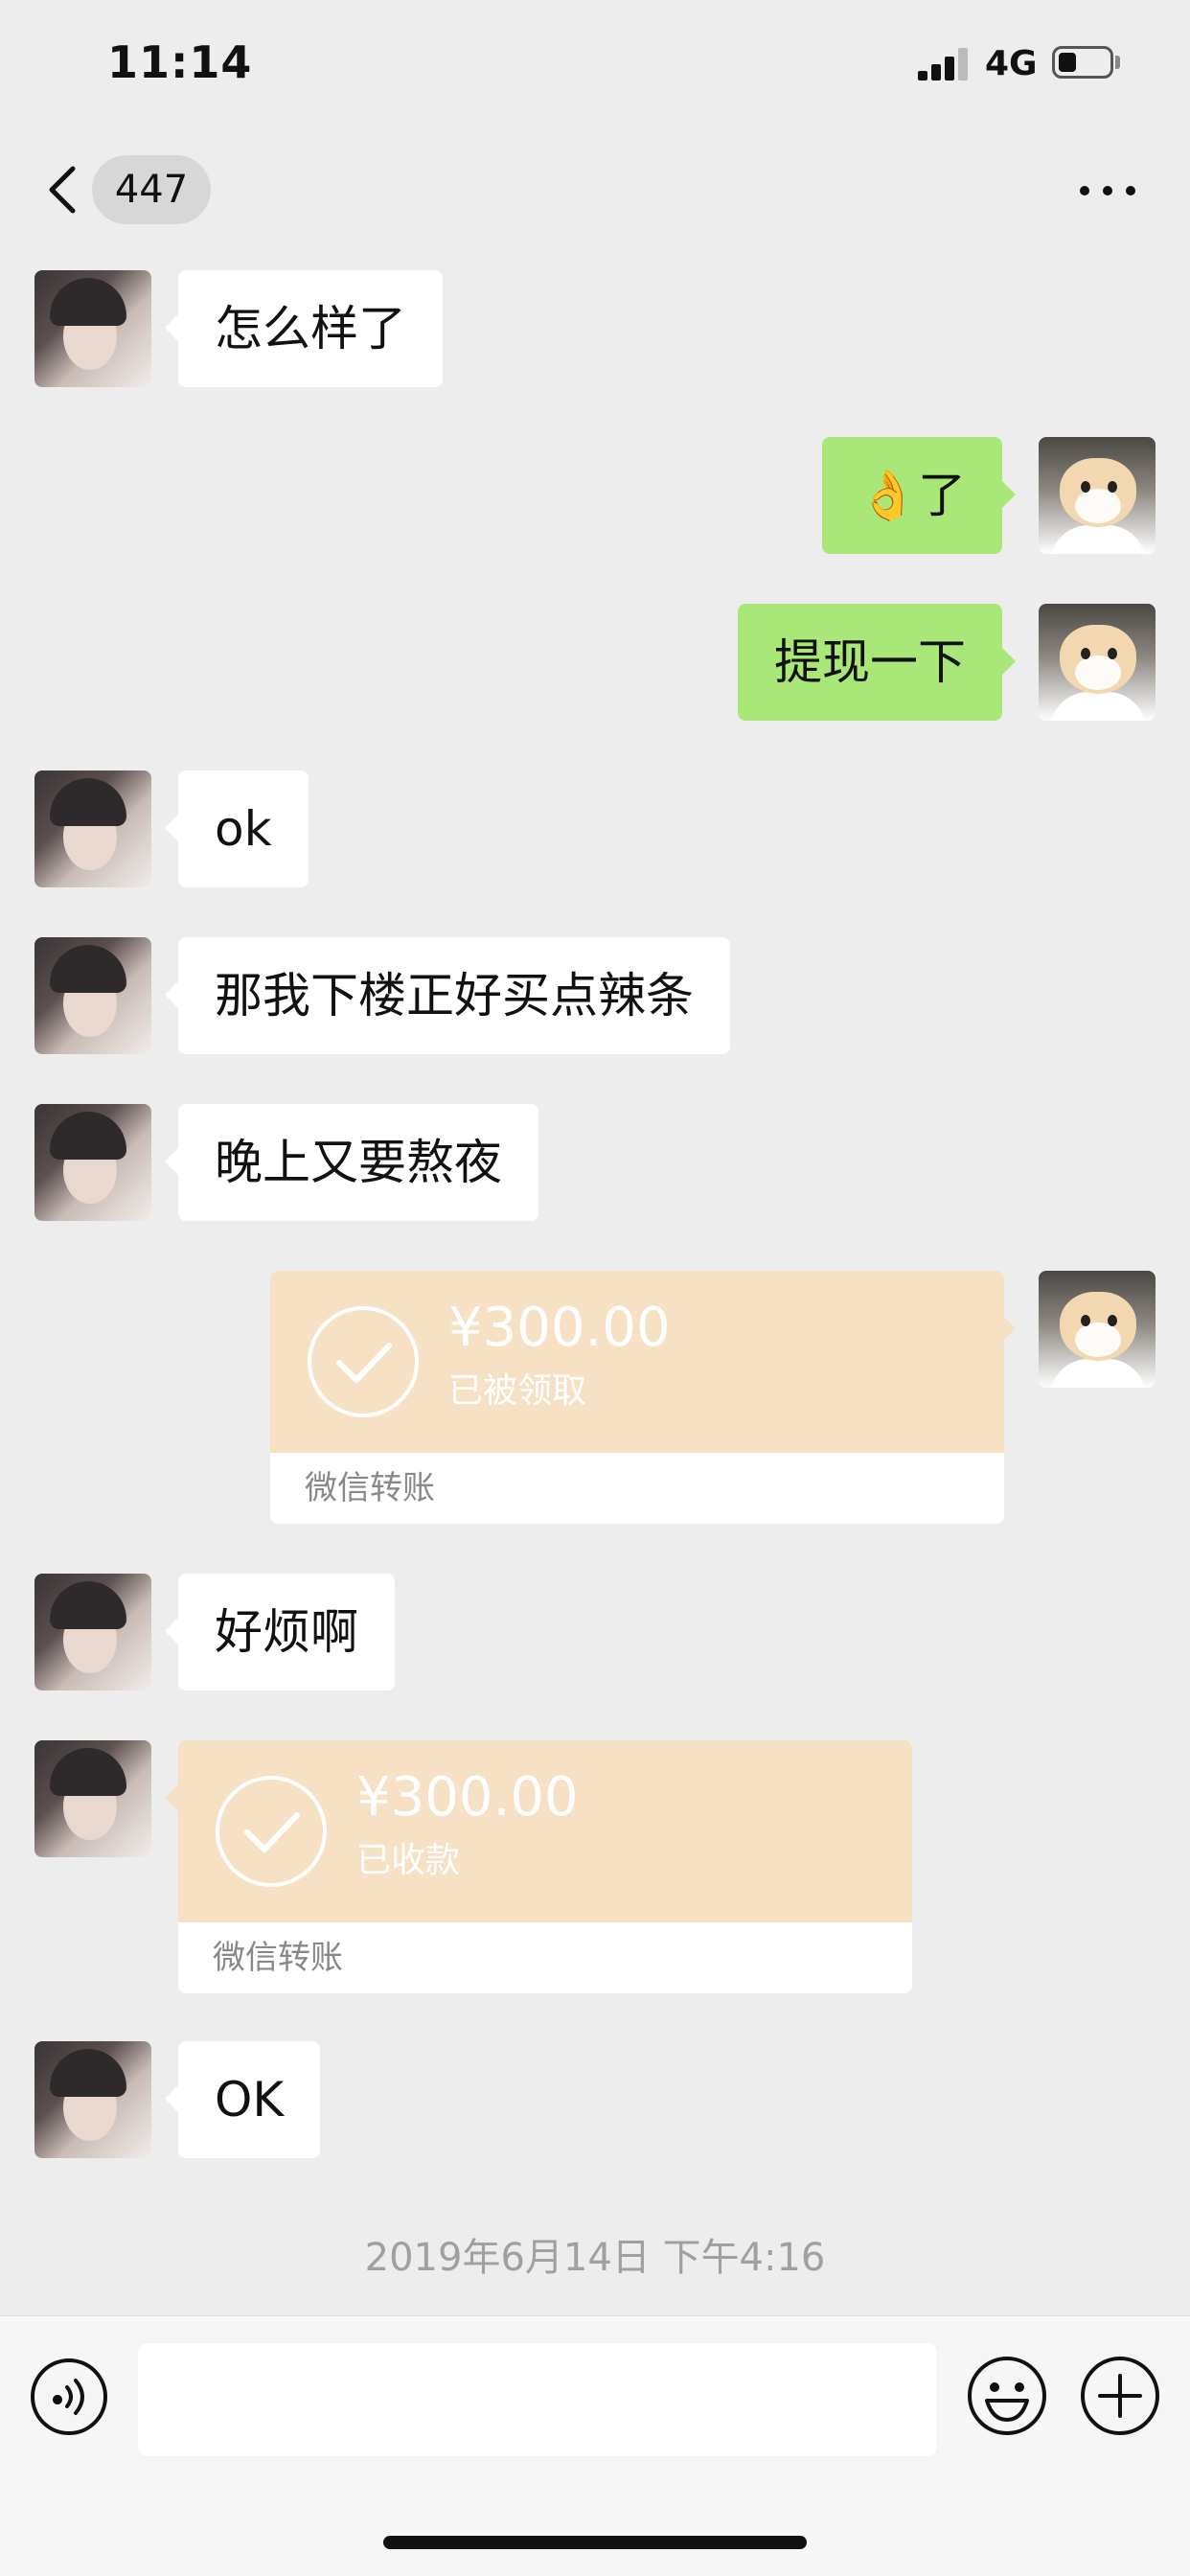 The image size is (1190, 2576). I want to click on received-message-bubble: OK, so click(243, 2099).